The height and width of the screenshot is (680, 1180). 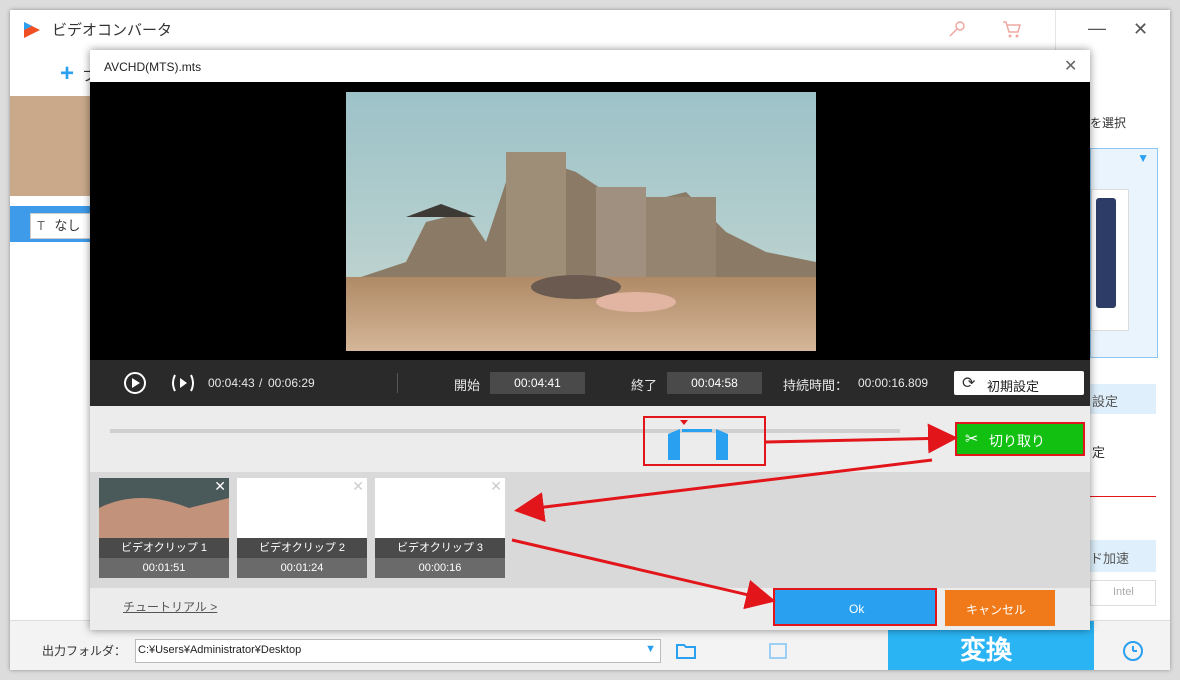 I want to click on annotation-arrows, so click(x=734, y=516).